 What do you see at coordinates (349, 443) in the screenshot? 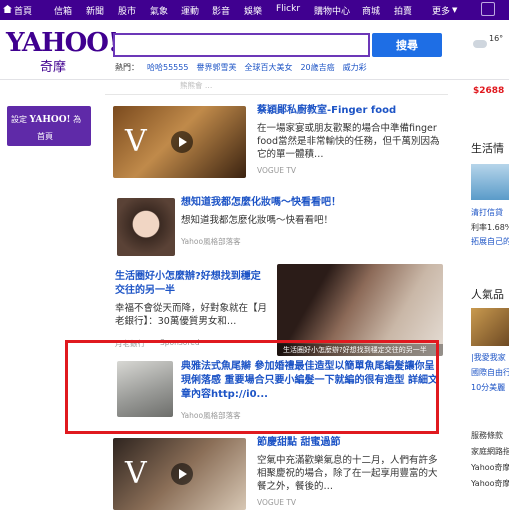
I see `article-title: 節慶甜點 甜蜜過節` at bounding box center [349, 443].